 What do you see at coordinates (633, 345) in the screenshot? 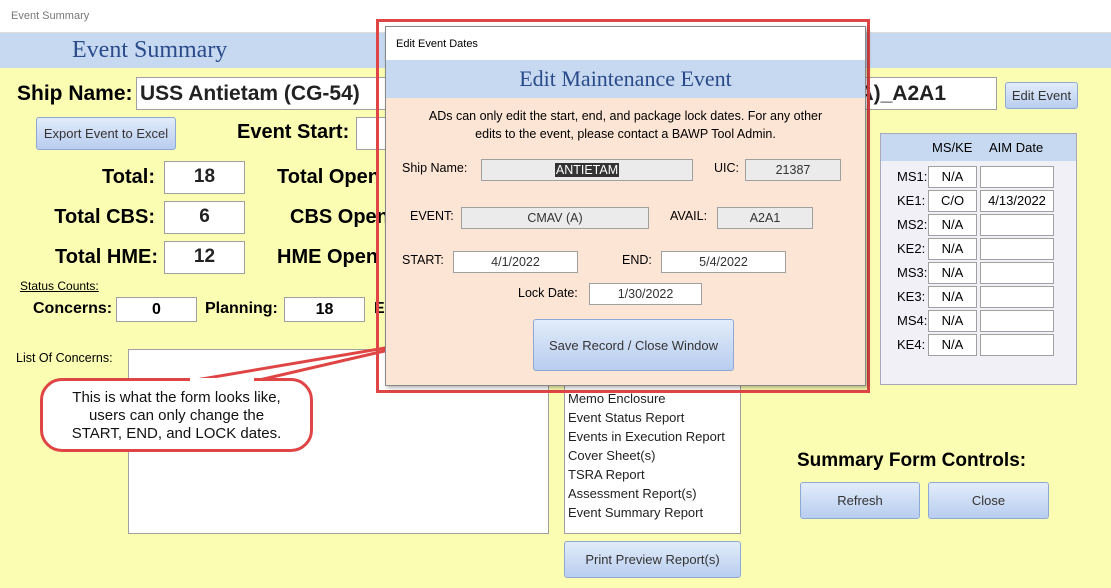
I see `save-record-close-window-button: Save Record / Close Window` at bounding box center [633, 345].